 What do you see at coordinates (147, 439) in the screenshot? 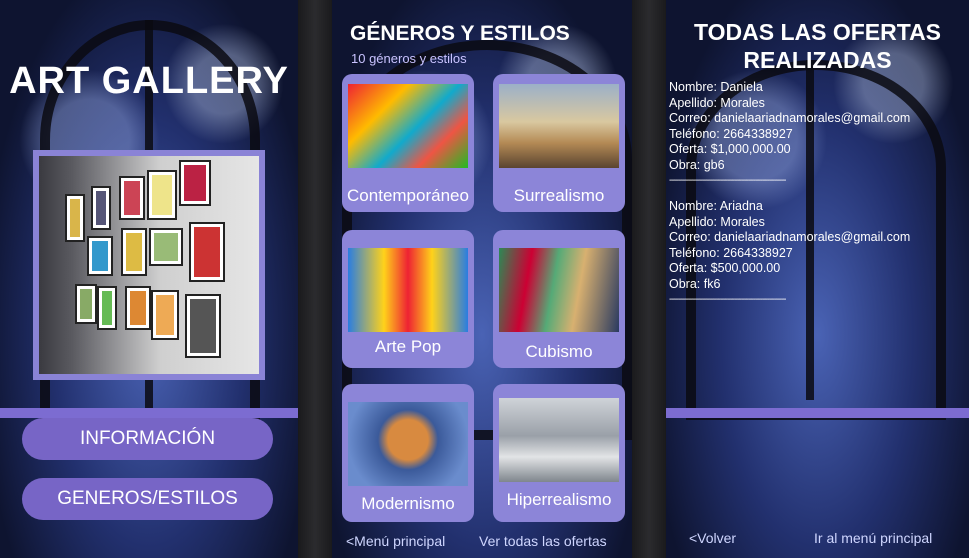
I see `info-button: INFORMACIÓN` at bounding box center [147, 439].